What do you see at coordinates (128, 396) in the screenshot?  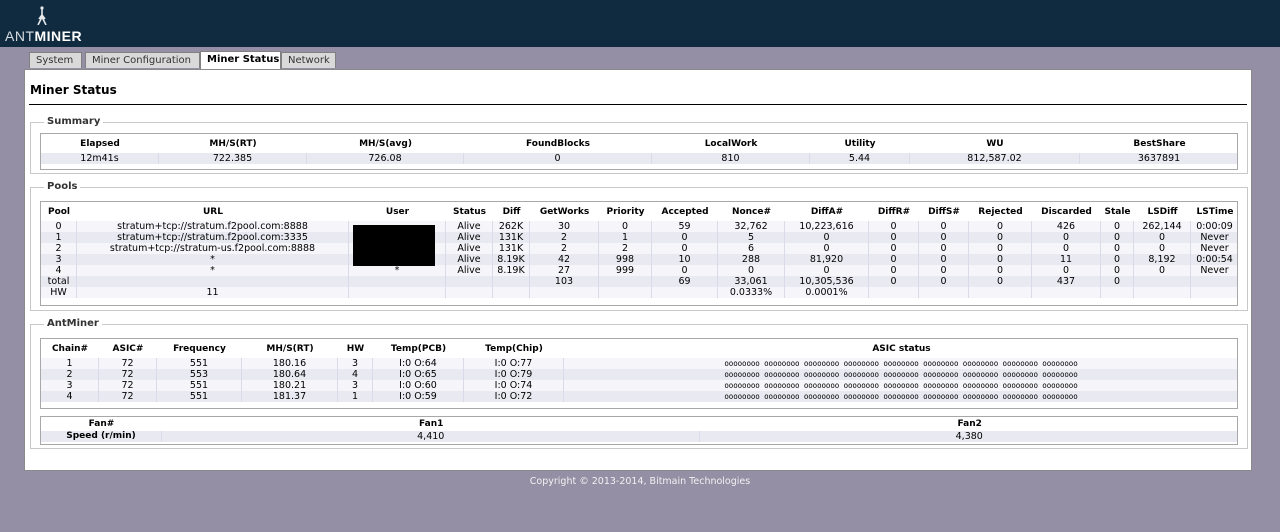 I see `chain-cell: 72` at bounding box center [128, 396].